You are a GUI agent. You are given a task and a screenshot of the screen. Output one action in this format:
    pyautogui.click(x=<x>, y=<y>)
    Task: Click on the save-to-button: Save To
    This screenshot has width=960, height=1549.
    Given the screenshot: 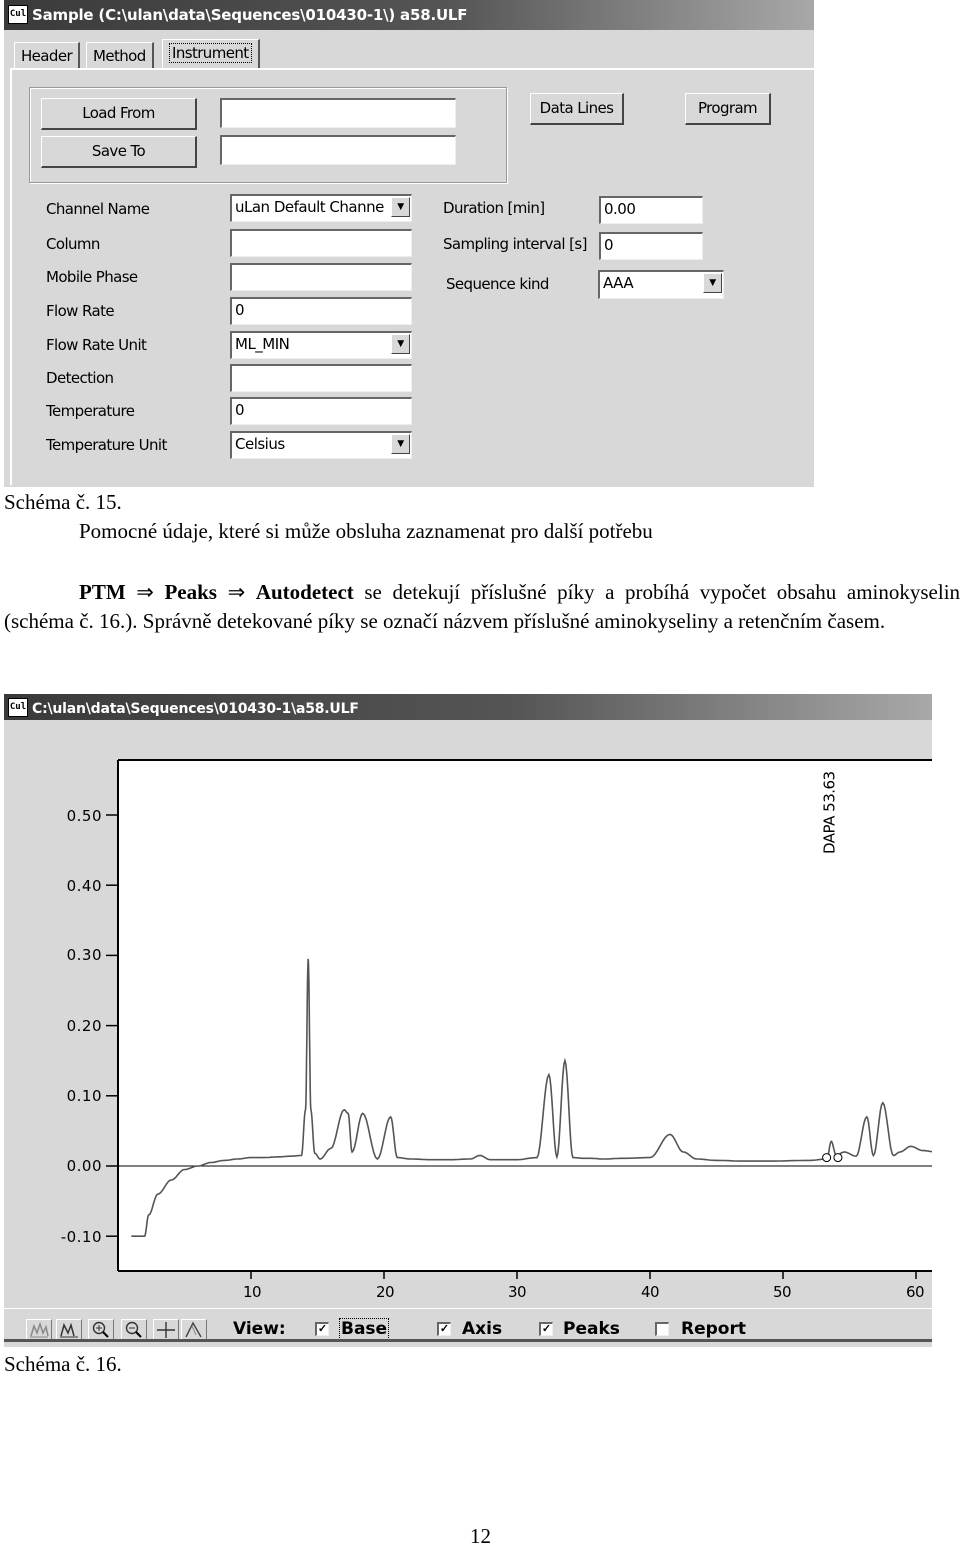 What is the action you would take?
    pyautogui.click(x=119, y=152)
    